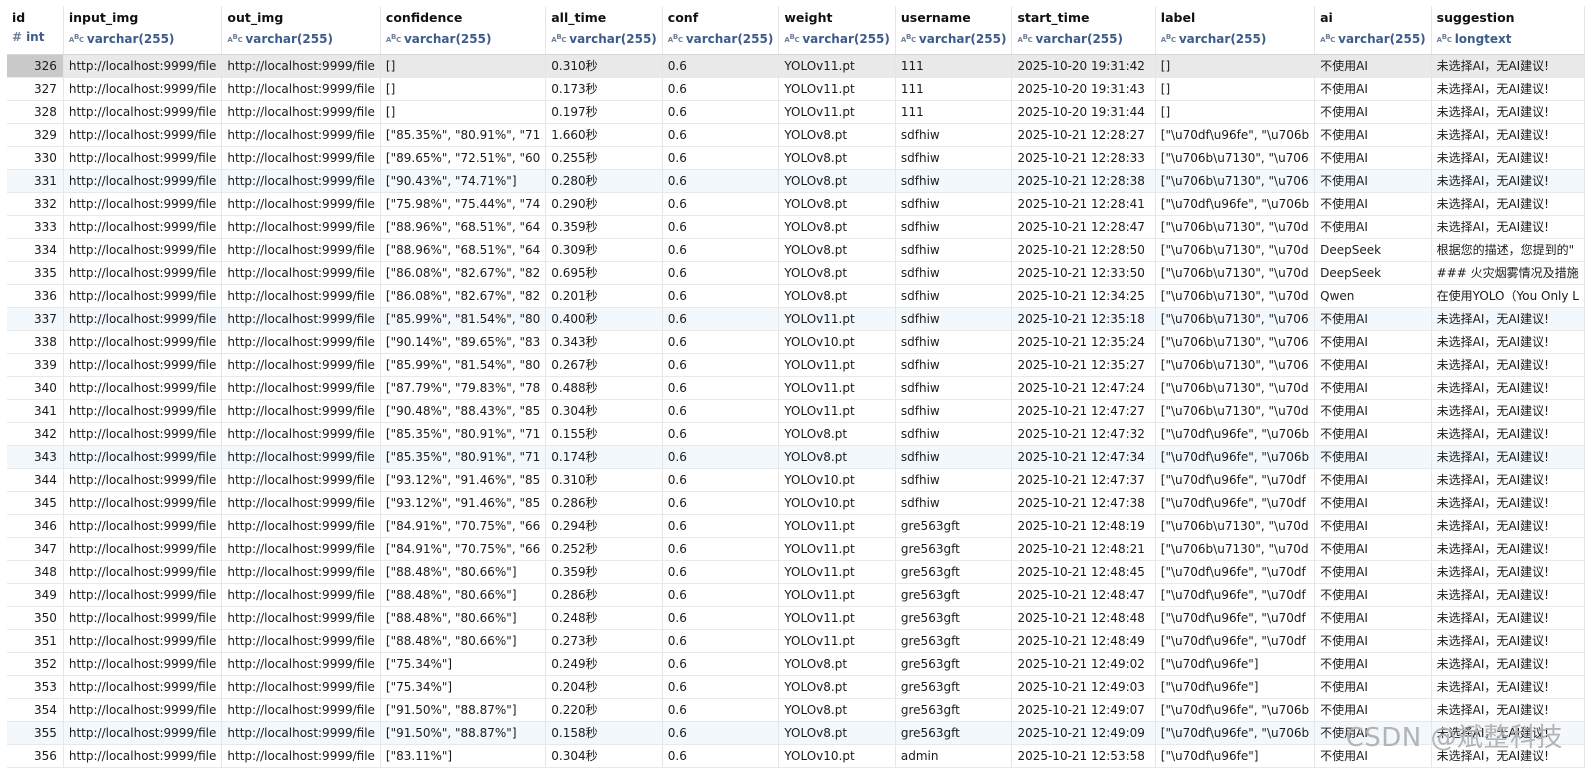 The image size is (1585, 768). Describe the element at coordinates (463, 710) in the screenshot. I see `cell-confidence: ["91.50%", "88.87%"]` at that location.